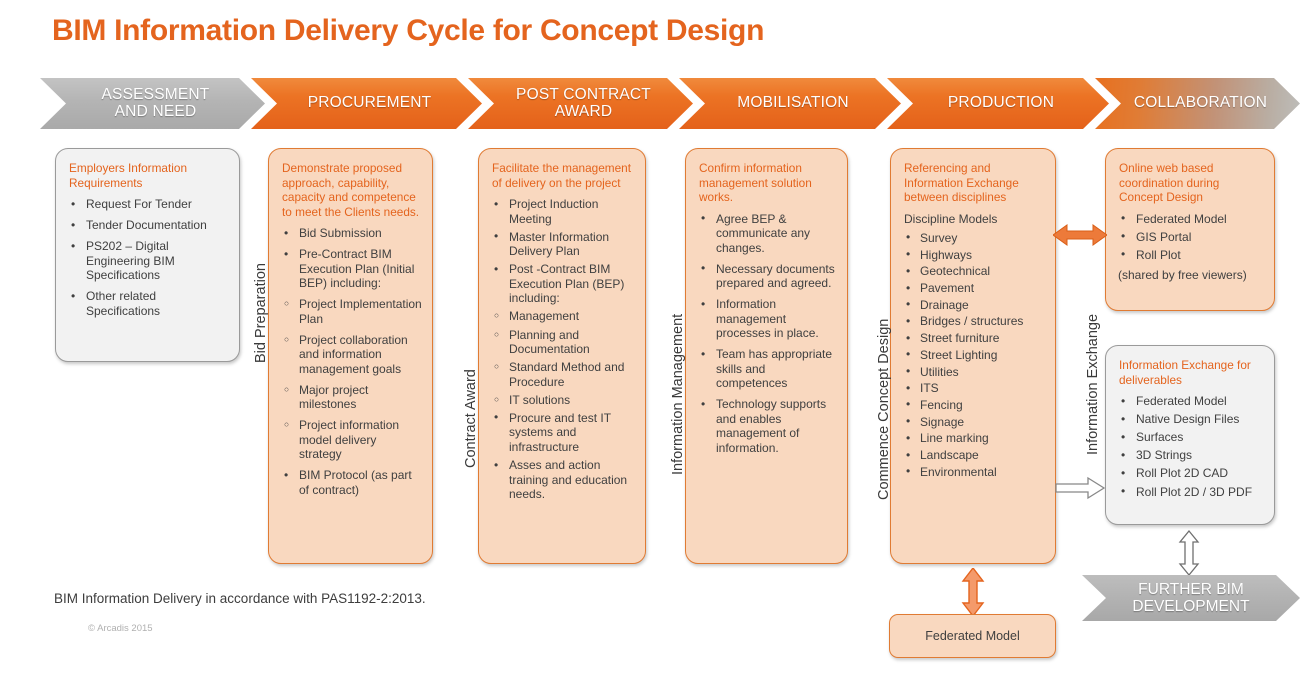 Image resolution: width=1313 pixels, height=674 pixels. What do you see at coordinates (767, 233) in the screenshot?
I see `list-item: Agree BEP & communicate any changes.` at bounding box center [767, 233].